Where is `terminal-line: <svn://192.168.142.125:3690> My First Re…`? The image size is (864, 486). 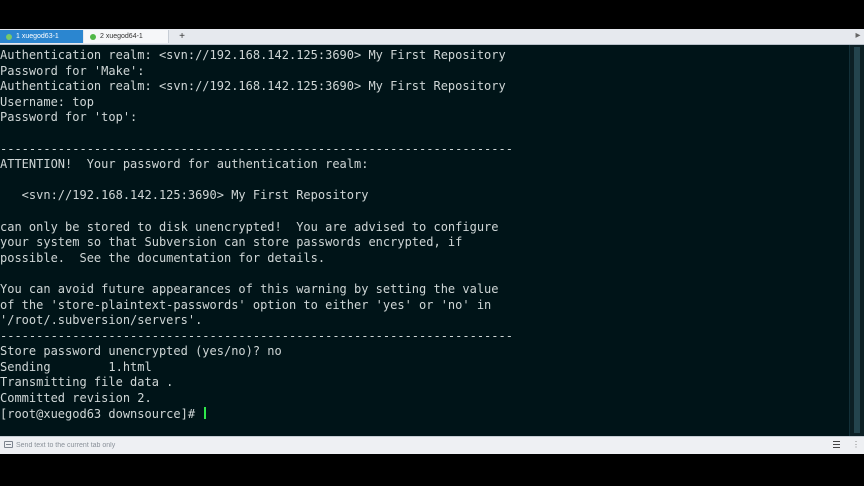 terminal-line: <svn://192.168.142.125:3690> My First Re… is located at coordinates (184, 195).